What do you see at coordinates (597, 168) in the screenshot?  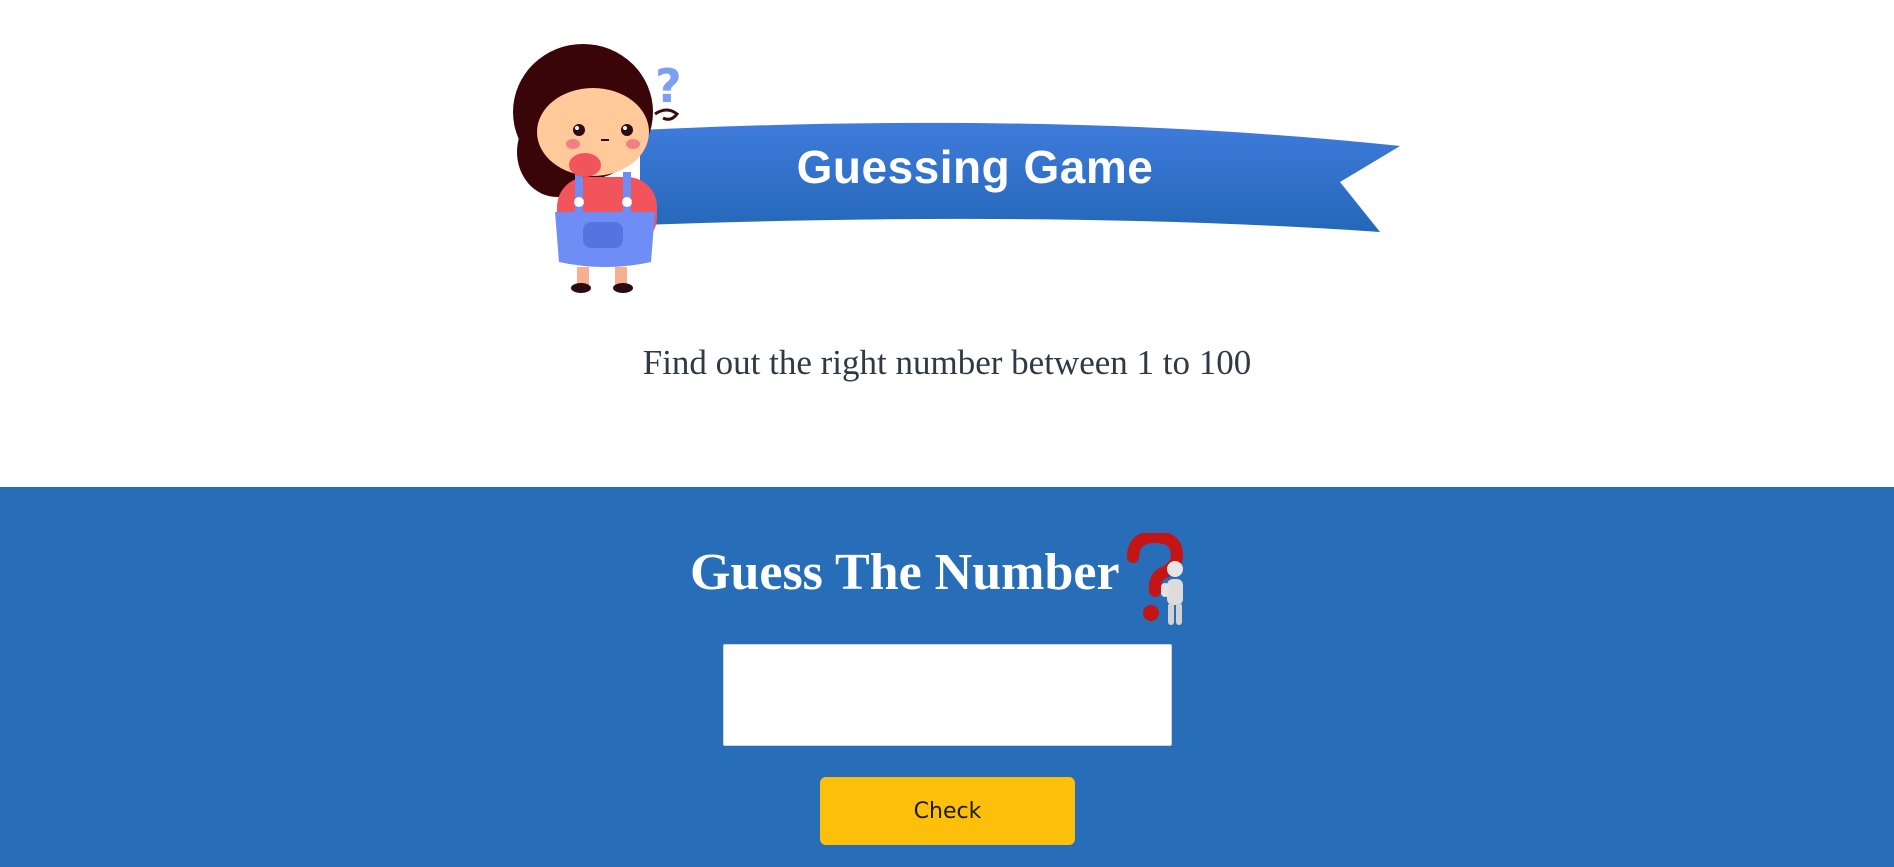 I see `thinking-girl-icon: ?` at bounding box center [597, 168].